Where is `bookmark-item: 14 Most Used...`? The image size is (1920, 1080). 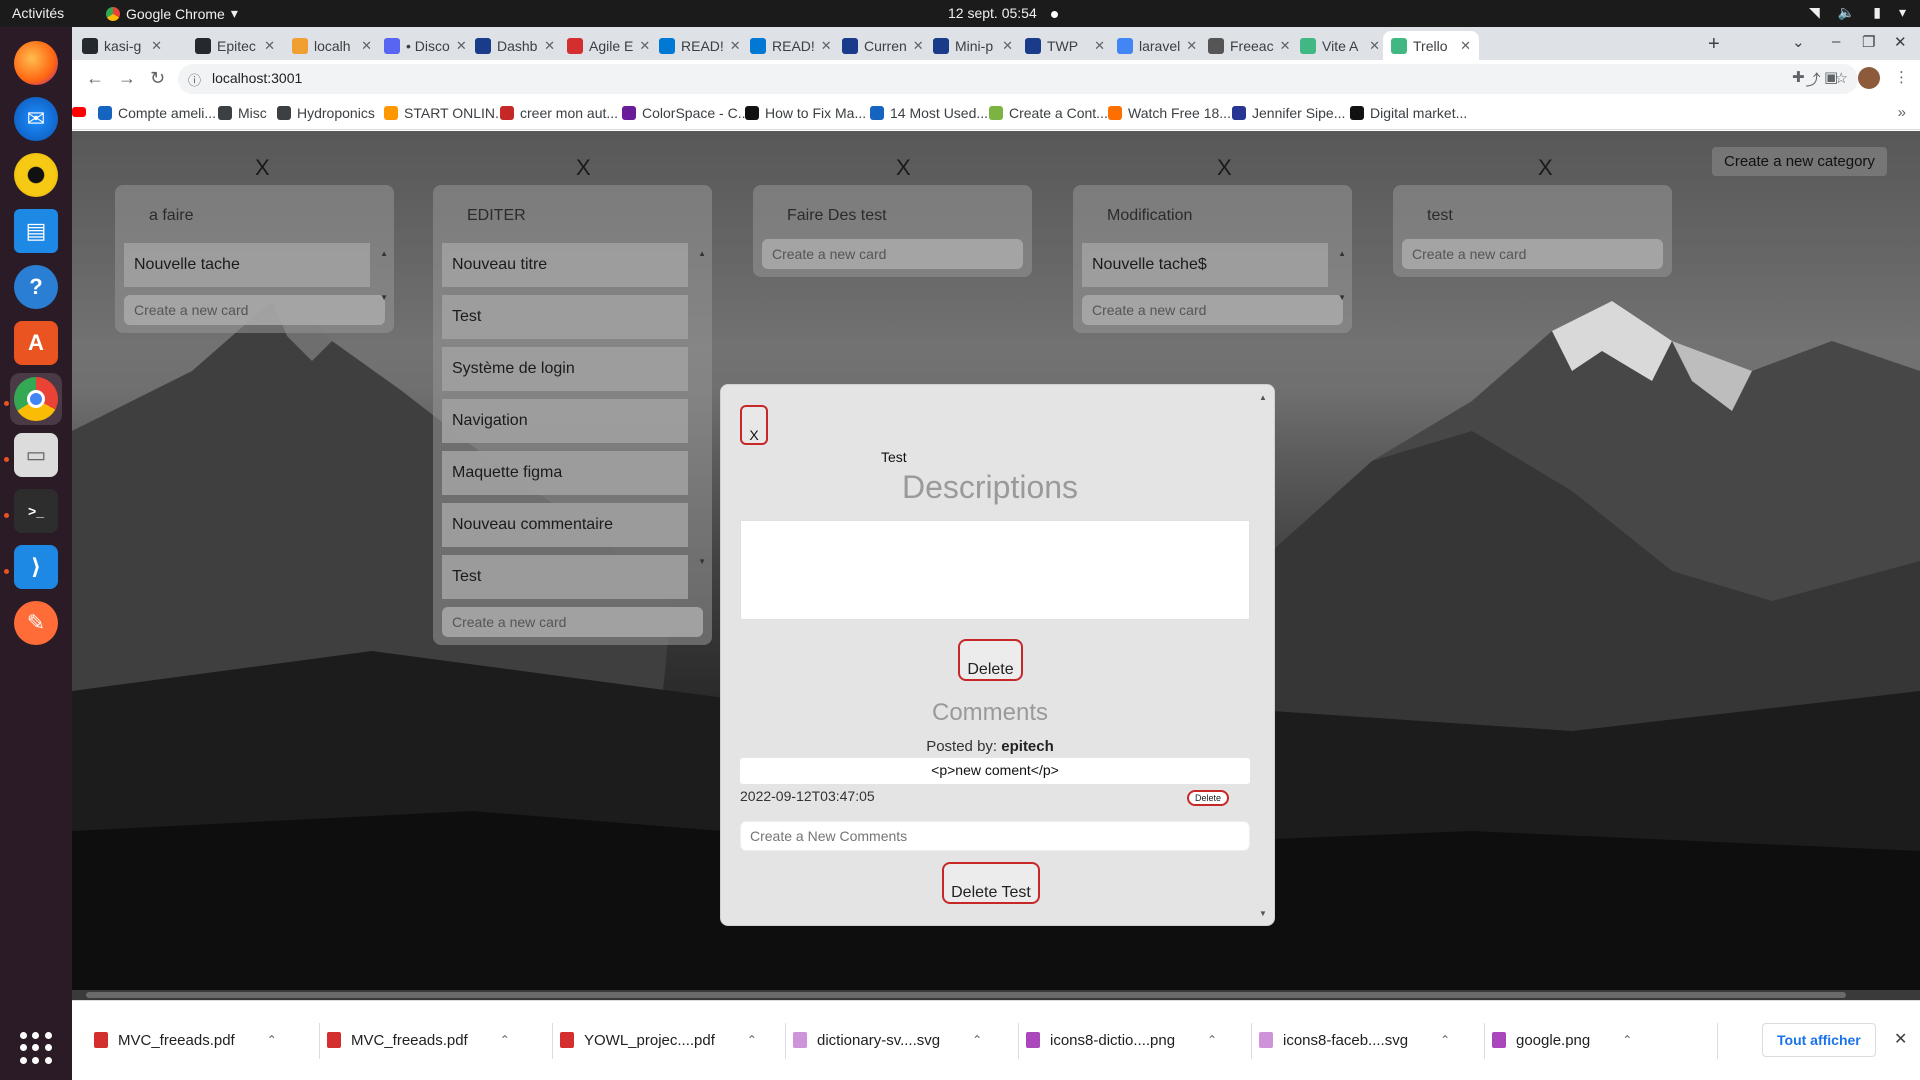
bookmark-item: 14 Most Used... is located at coordinates (929, 113).